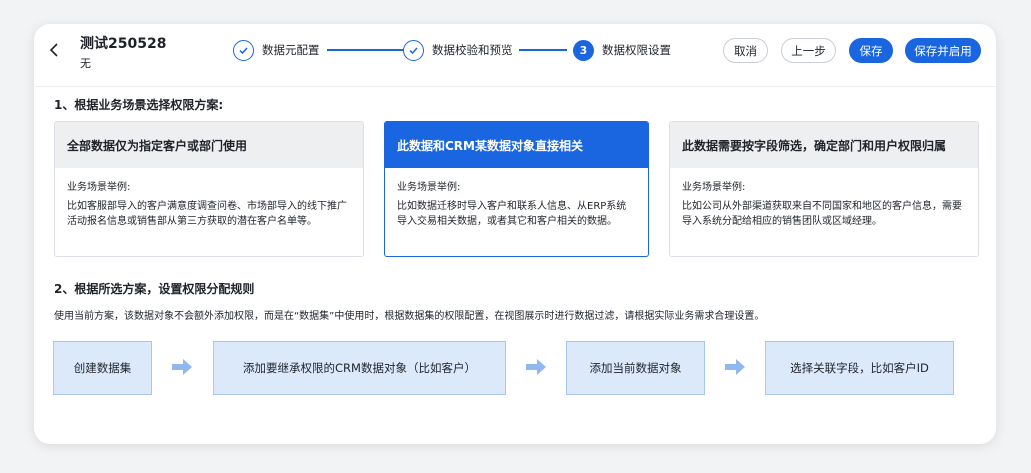 This screenshot has width=1031, height=473. Describe the element at coordinates (859, 368) in the screenshot. I see `flow-step-select-key-field: 选择关联字段，比如客户ID` at that location.